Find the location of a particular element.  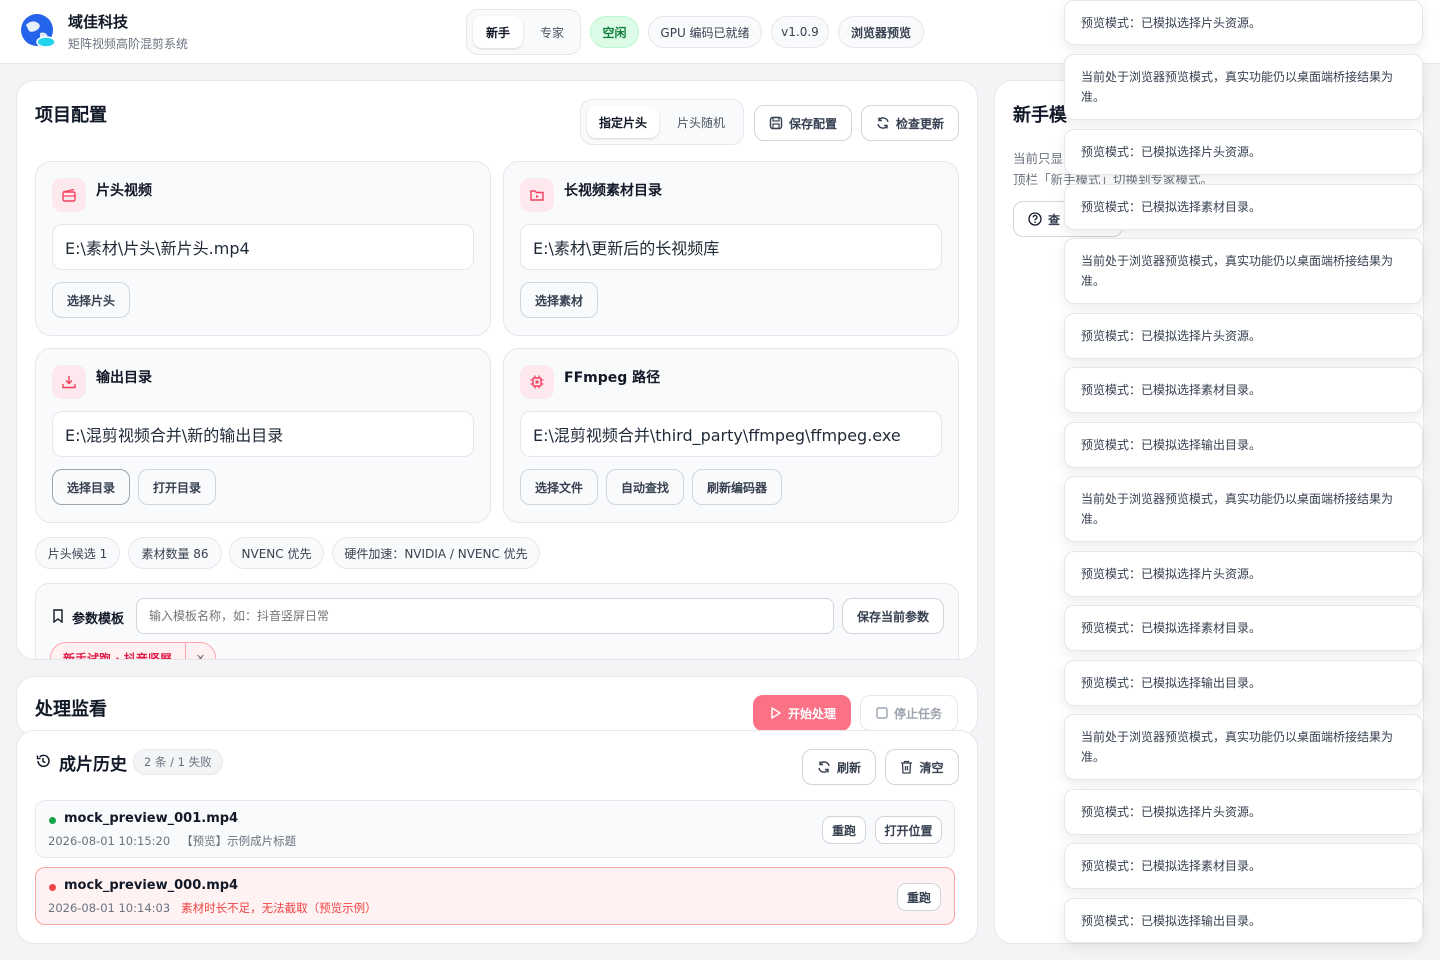

stop-task-button: 停止任务 is located at coordinates (909, 713).